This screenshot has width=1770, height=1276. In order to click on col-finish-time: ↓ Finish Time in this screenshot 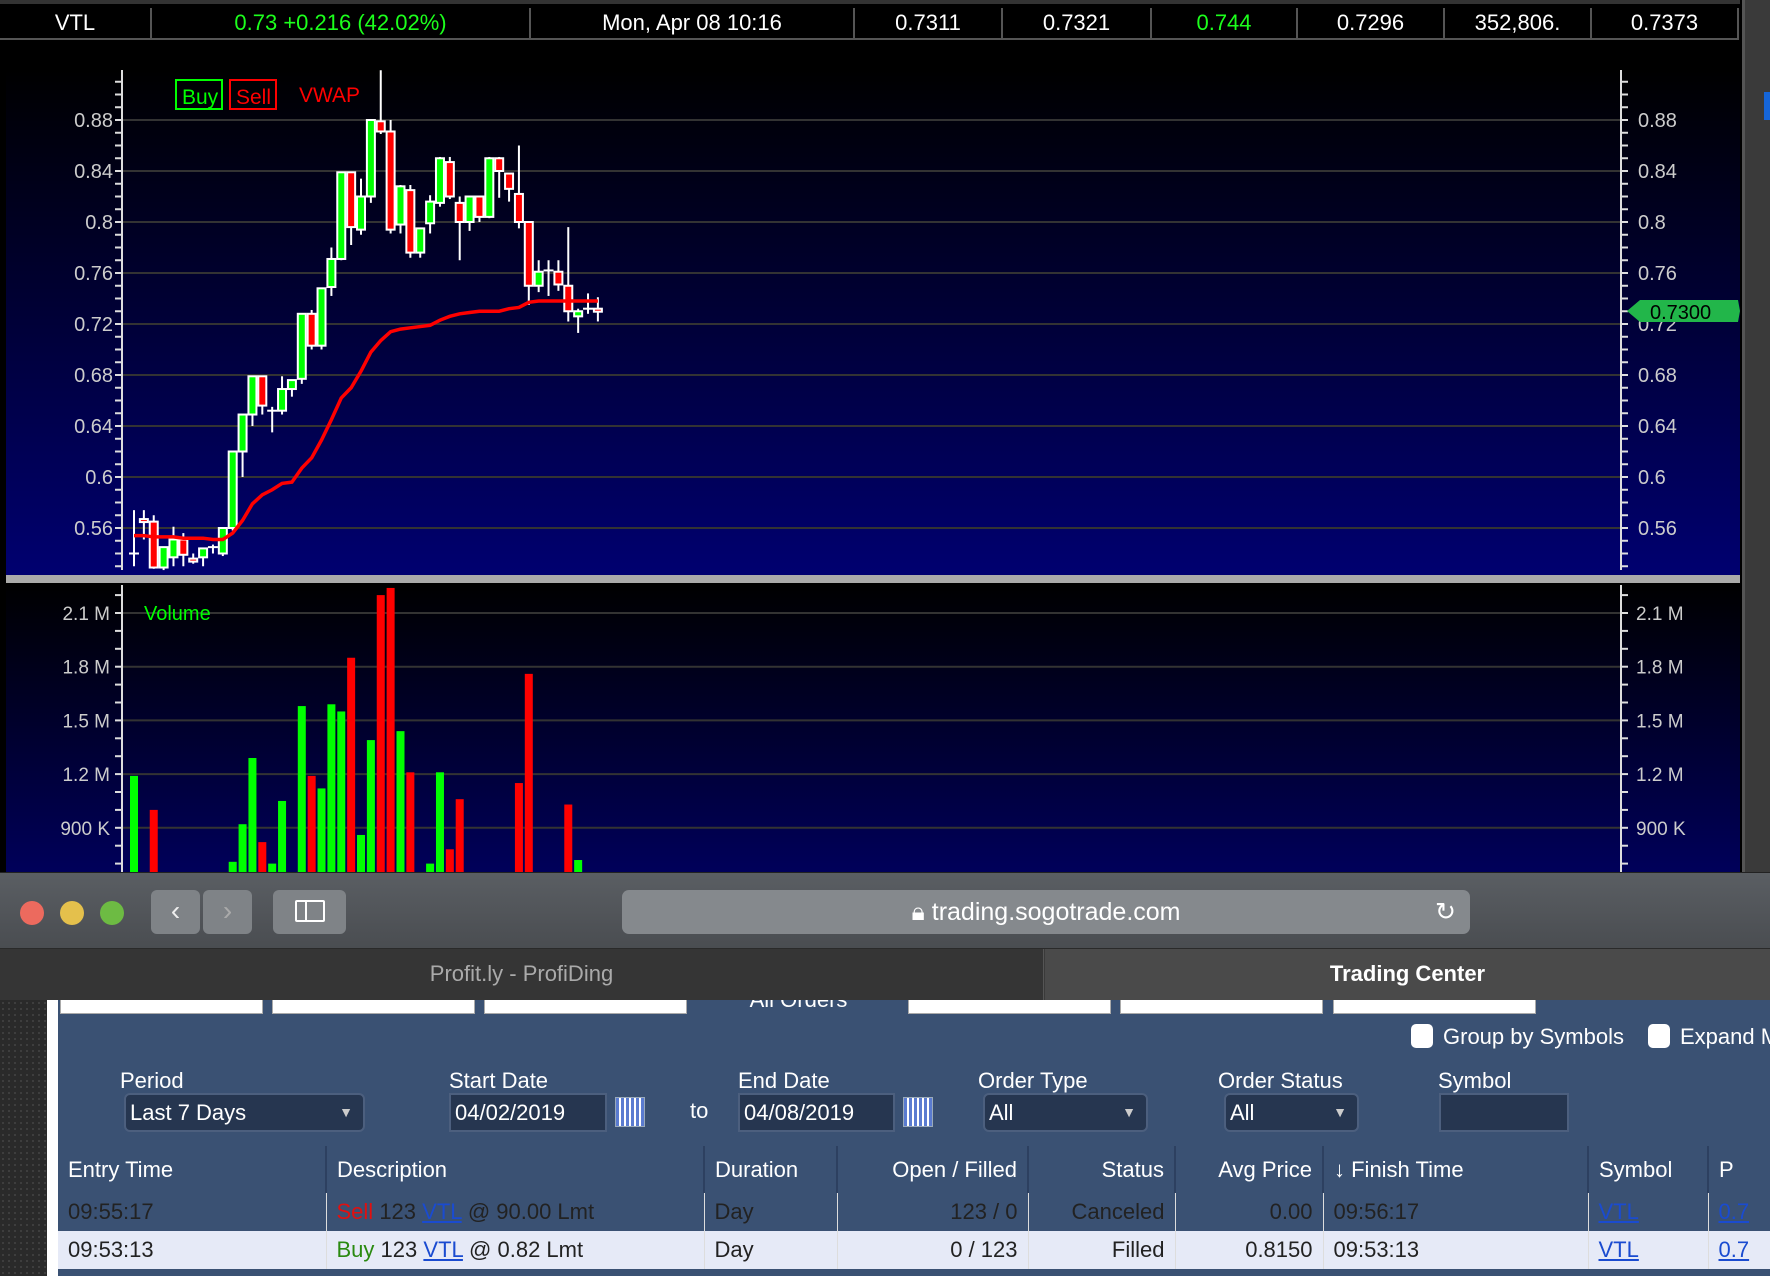, I will do `click(1456, 1169)`.